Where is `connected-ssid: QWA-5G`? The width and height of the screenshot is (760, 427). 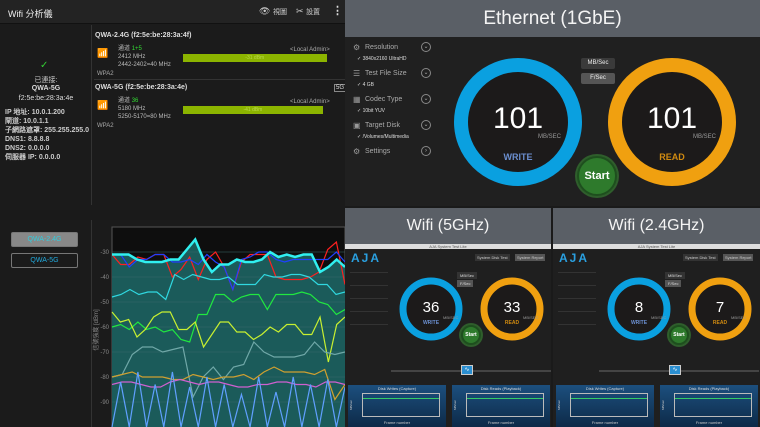
connected-ssid: QWA-5G is located at coordinates (46, 88).